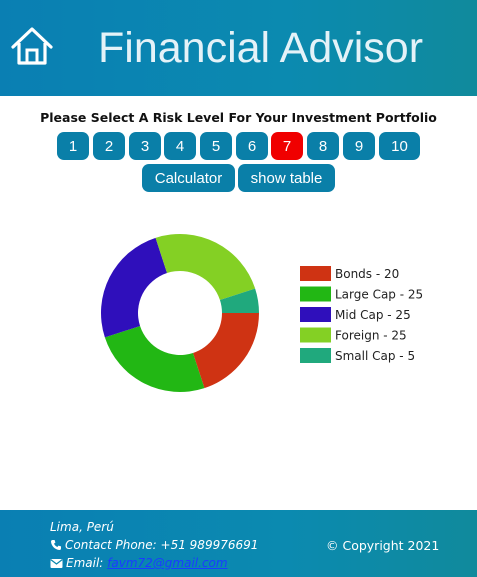 The height and width of the screenshot is (577, 477). What do you see at coordinates (145, 146) in the screenshot?
I see `risk-level-3-button: 3` at bounding box center [145, 146].